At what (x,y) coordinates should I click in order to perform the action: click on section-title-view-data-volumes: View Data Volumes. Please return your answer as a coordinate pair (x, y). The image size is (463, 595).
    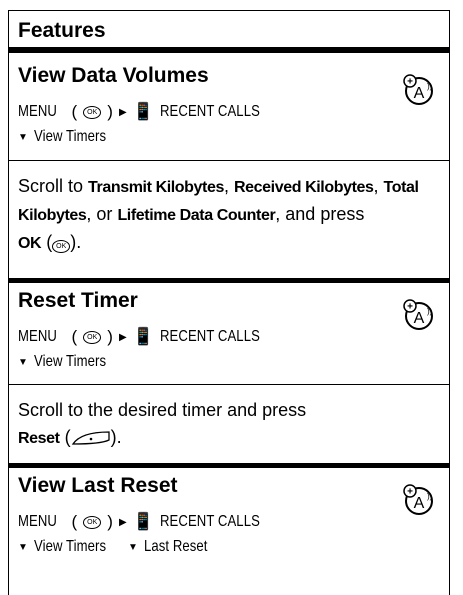
    Looking at the image, I should click on (113, 75).